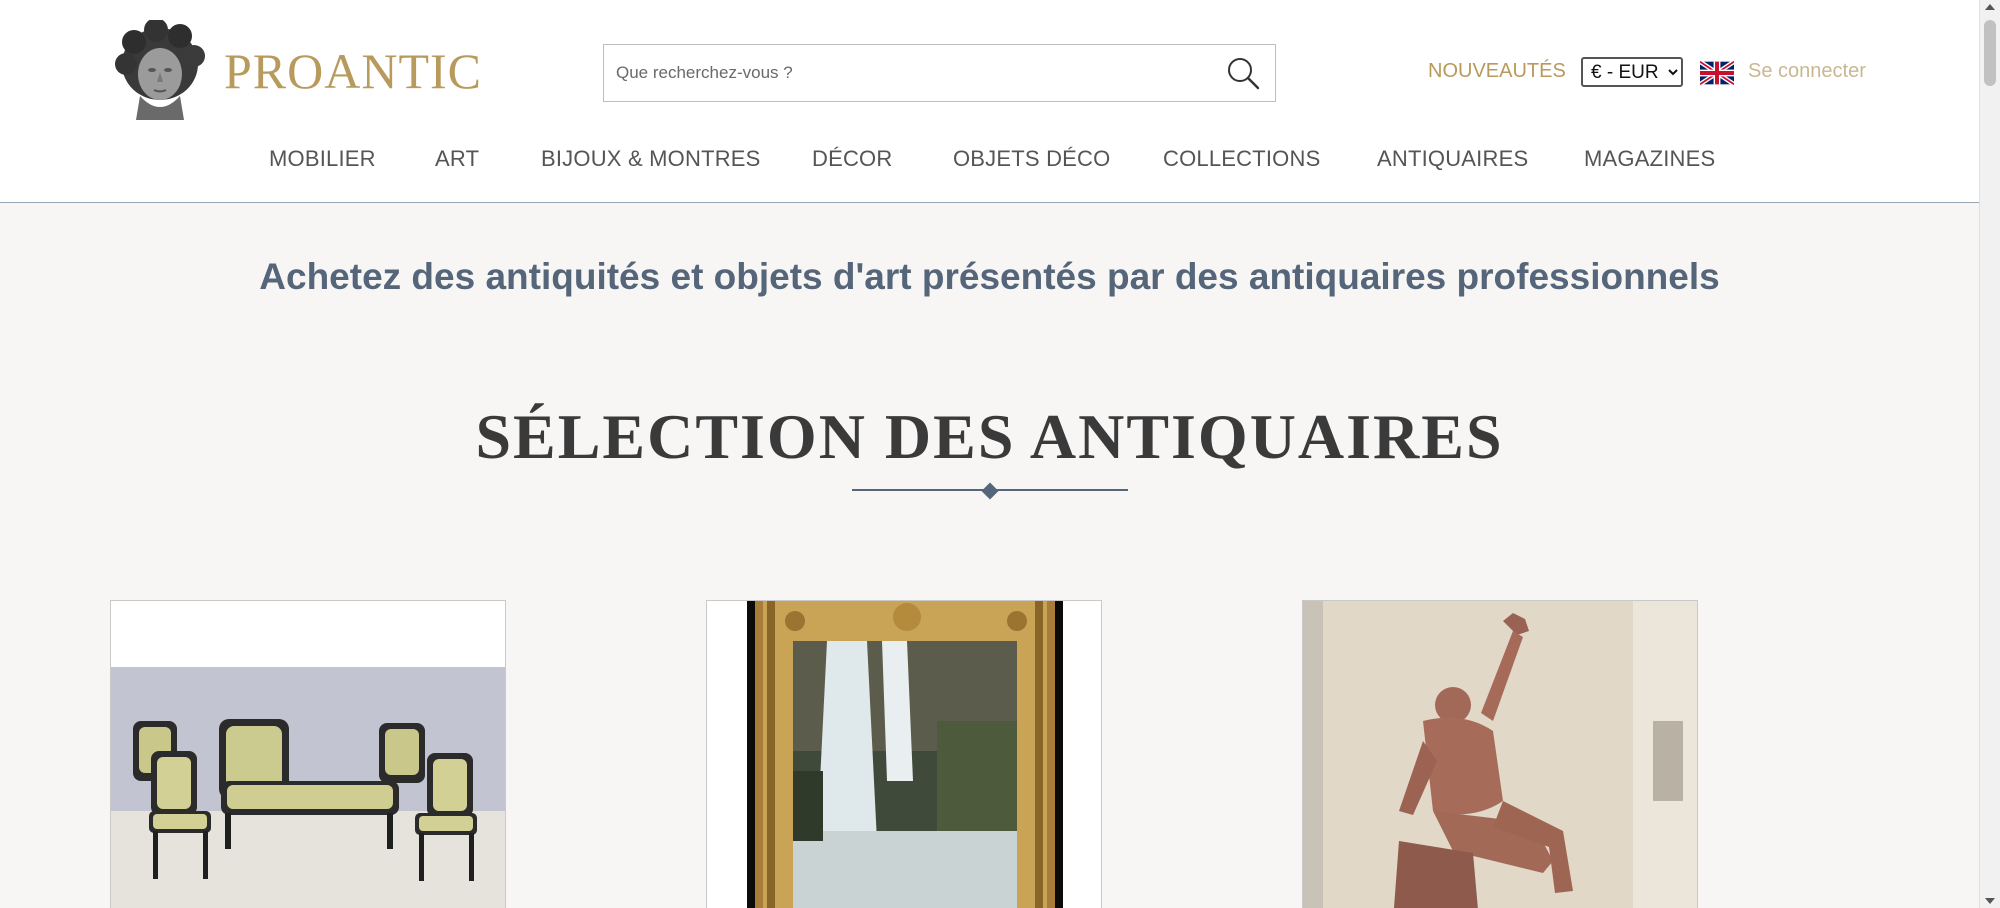  I want to click on nav-item-mobilier: MOBILIER, so click(322, 159).